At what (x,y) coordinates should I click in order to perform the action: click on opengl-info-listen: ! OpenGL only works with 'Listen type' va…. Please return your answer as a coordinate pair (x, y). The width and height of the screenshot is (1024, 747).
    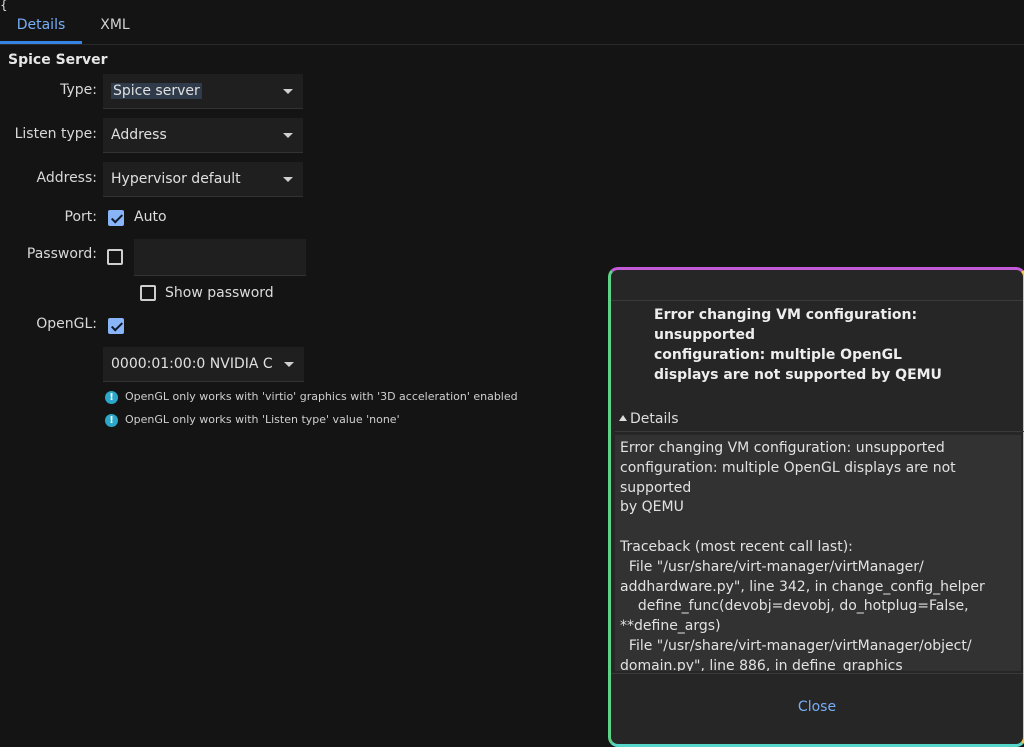
    Looking at the image, I should click on (252, 420).